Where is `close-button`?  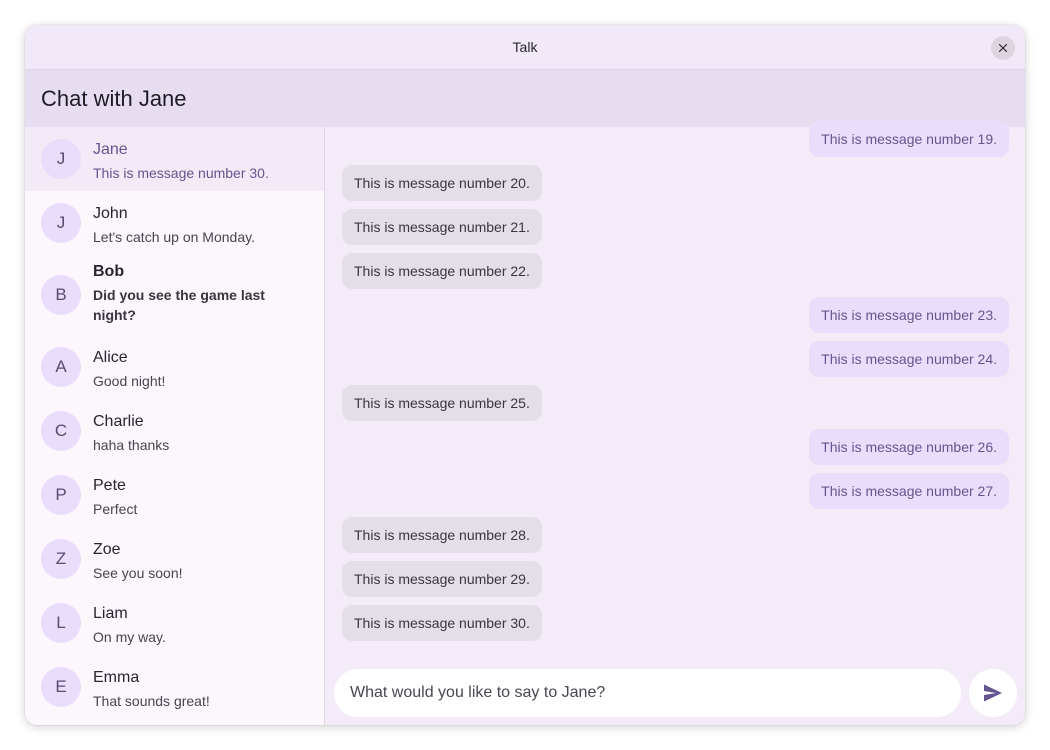 close-button is located at coordinates (1003, 48).